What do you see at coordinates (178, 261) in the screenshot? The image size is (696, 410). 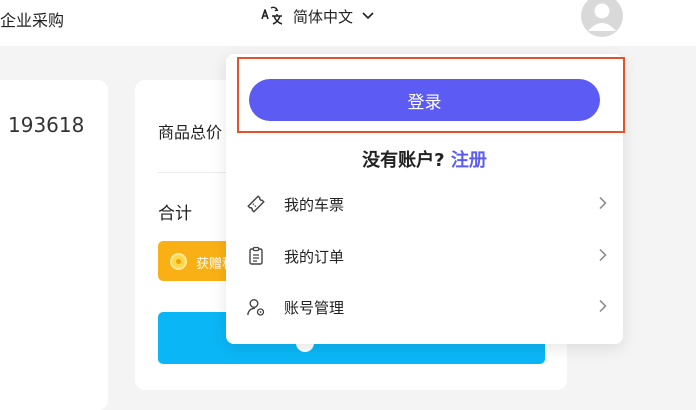 I see `coin-icon` at bounding box center [178, 261].